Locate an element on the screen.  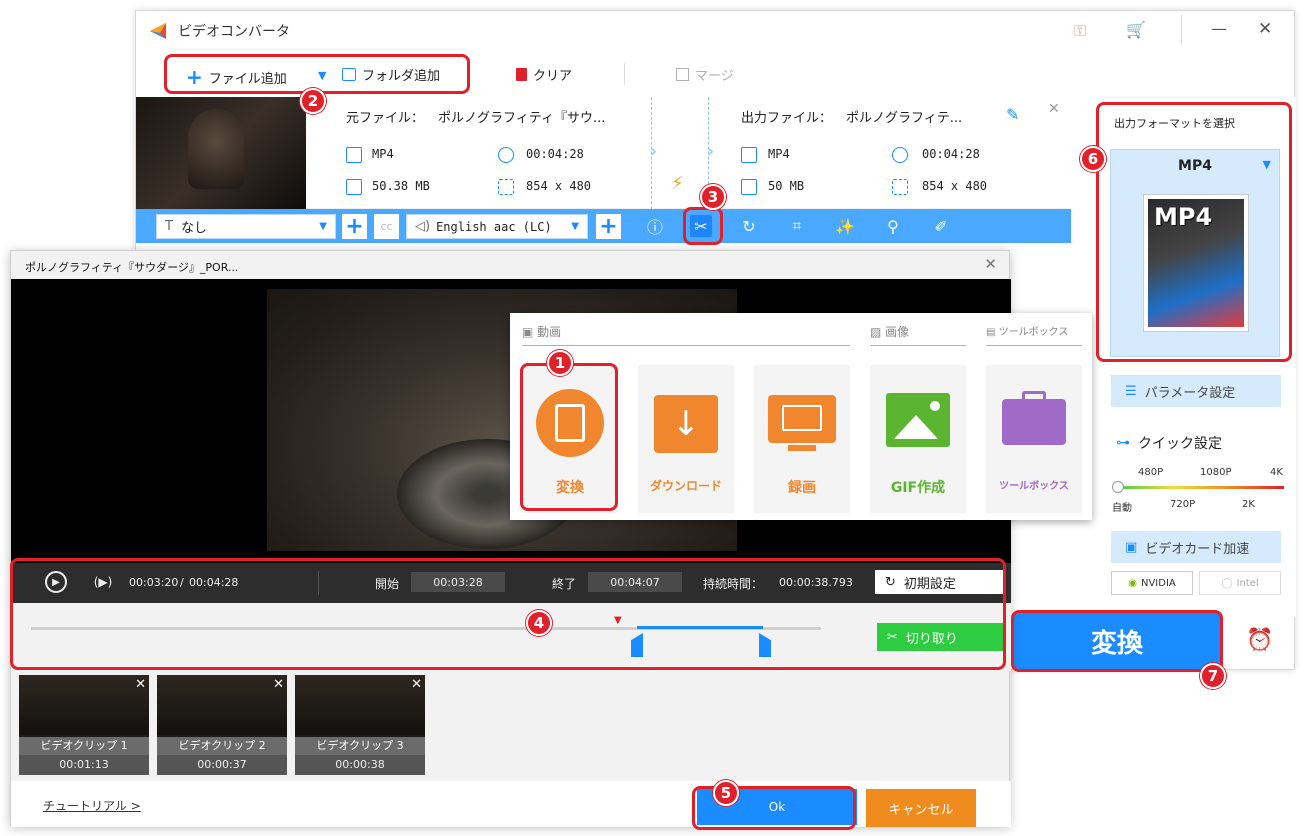
close-dialog-icon: ✕ is located at coordinates (990, 264).